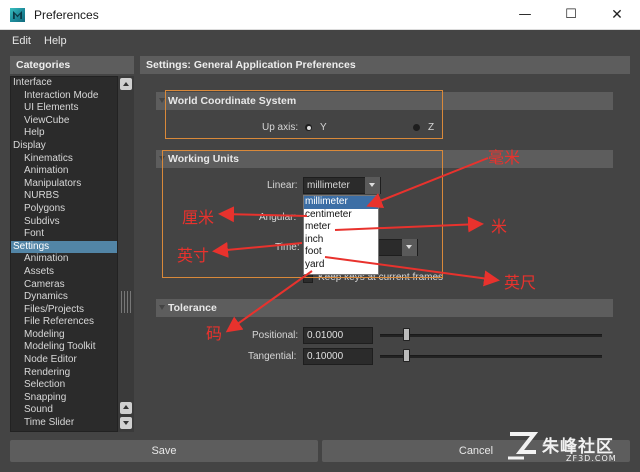  What do you see at coordinates (72, 65) in the screenshot?
I see `categories-header: Categories` at bounding box center [72, 65].